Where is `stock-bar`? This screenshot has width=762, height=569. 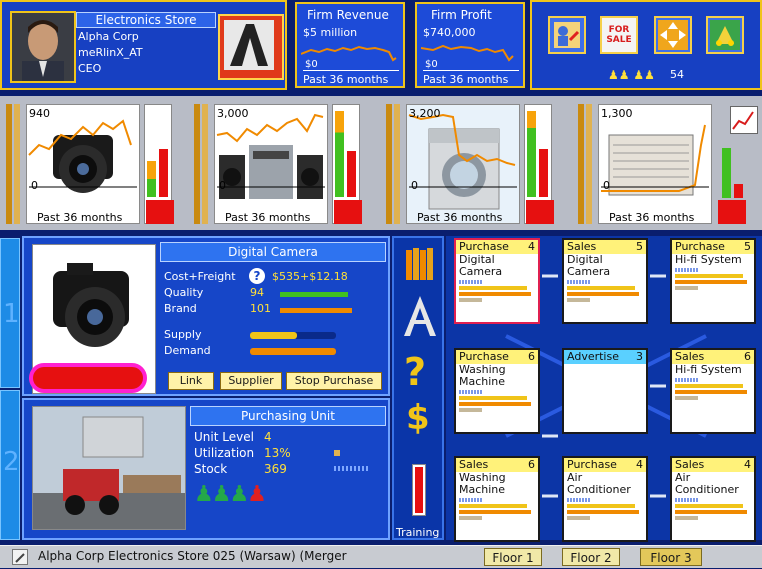
stock-bar is located at coordinates (351, 468).